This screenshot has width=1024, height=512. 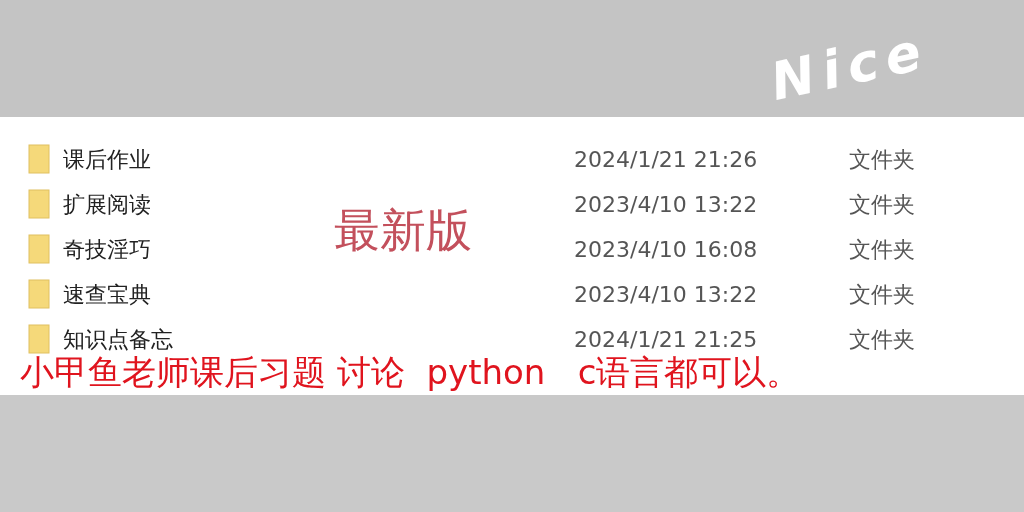 What do you see at coordinates (410, 372) in the screenshot?
I see `caption: 小甲鱼老师课后习题 讨论 python c语言都可以。` at bounding box center [410, 372].